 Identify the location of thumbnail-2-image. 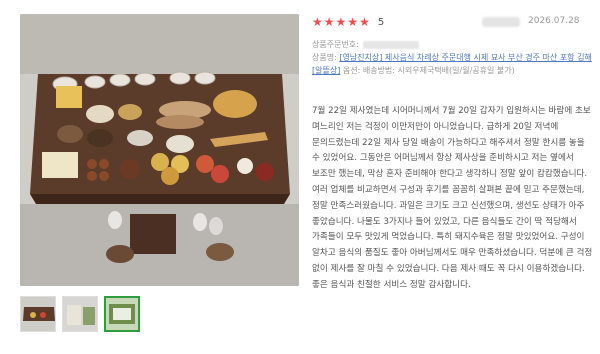
(80, 314).